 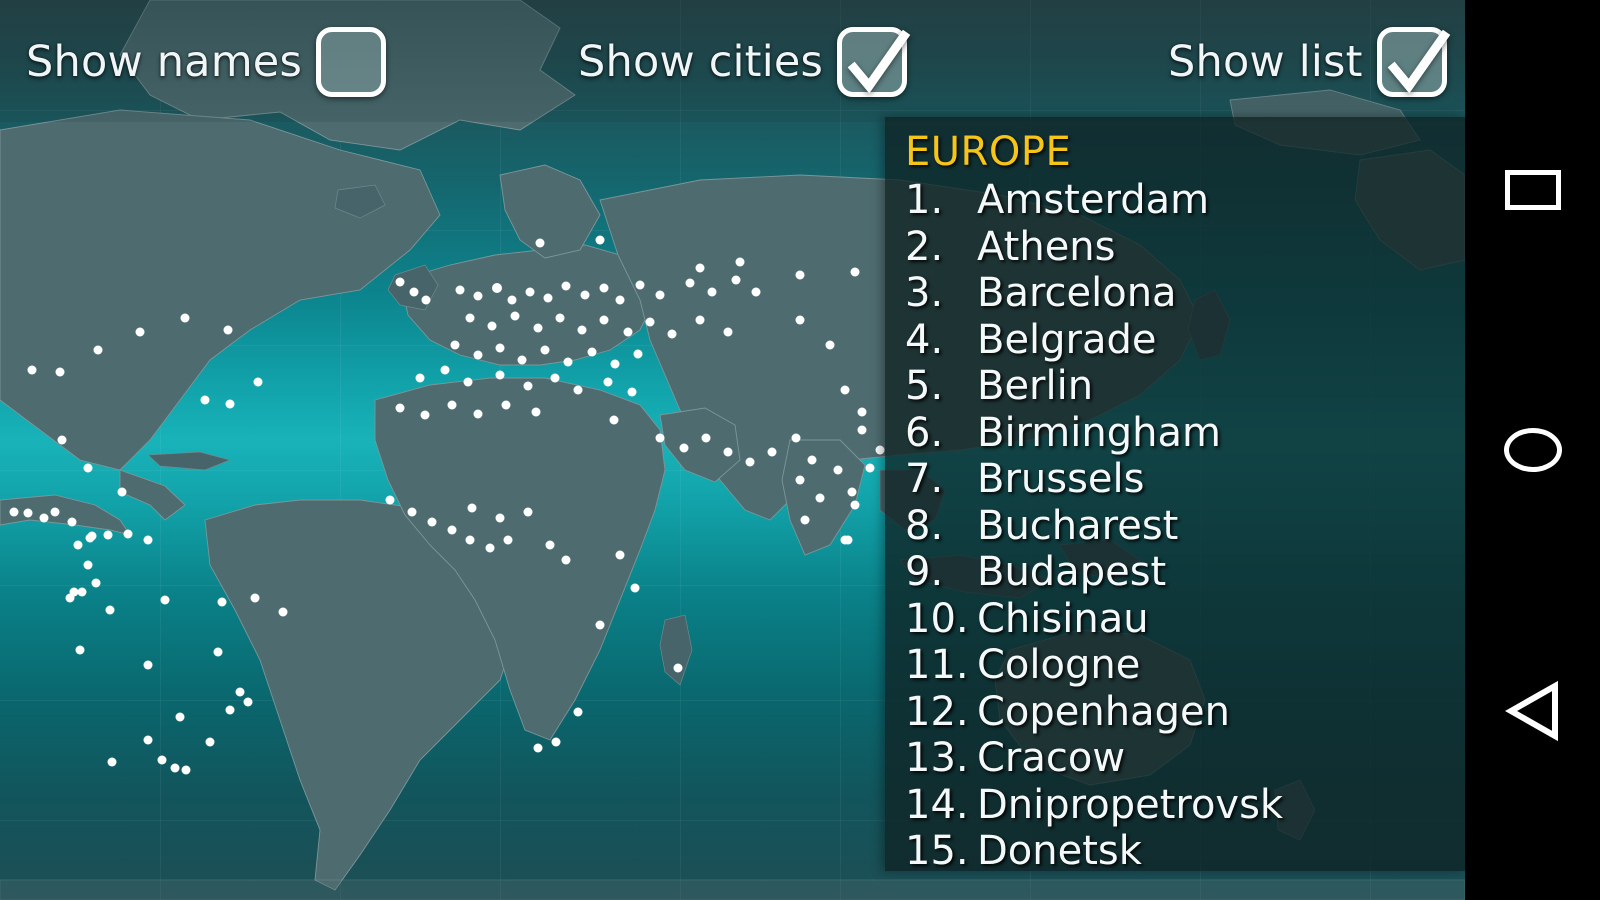 What do you see at coordinates (351, 62) in the screenshot?
I see `checkbox-empty-icon` at bounding box center [351, 62].